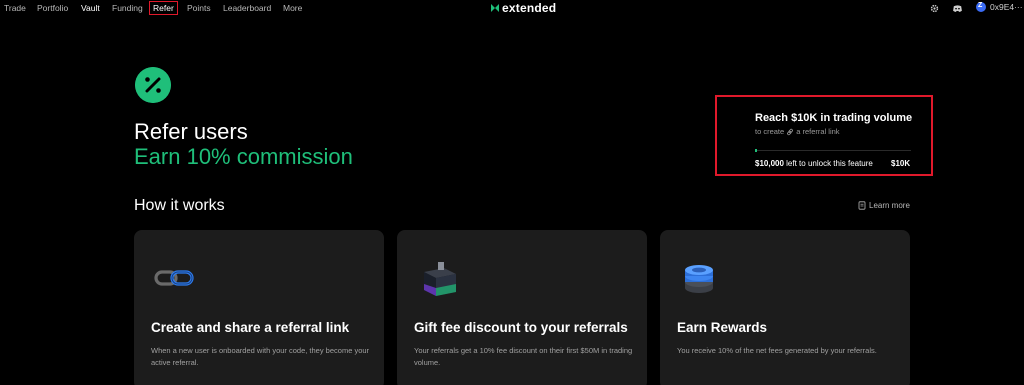 The height and width of the screenshot is (385, 1024). I want to click on progress-target: $10K, so click(901, 163).